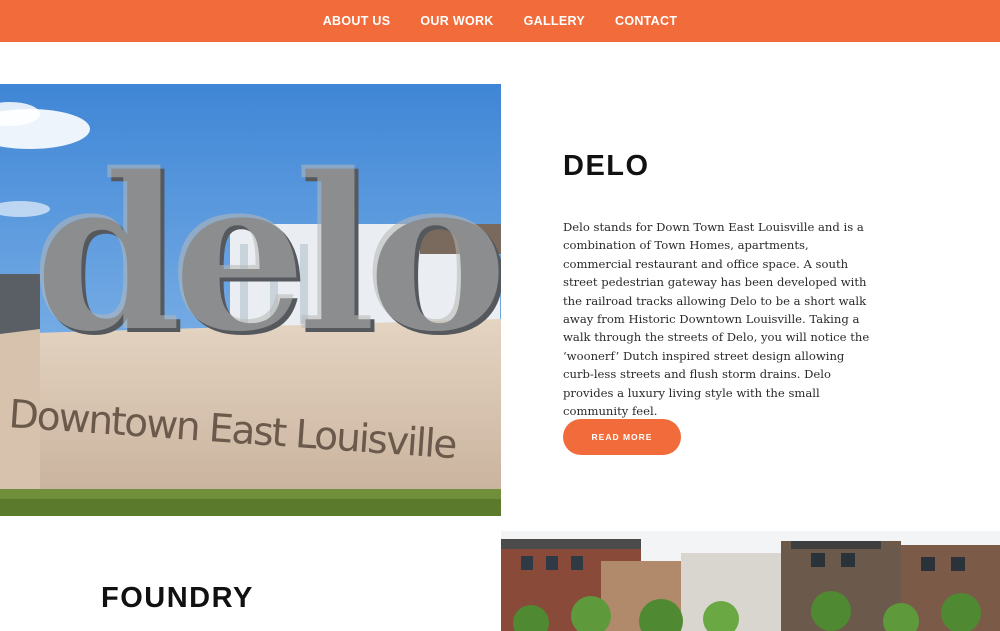  I want to click on foundry-buildings-photo, so click(750, 581).